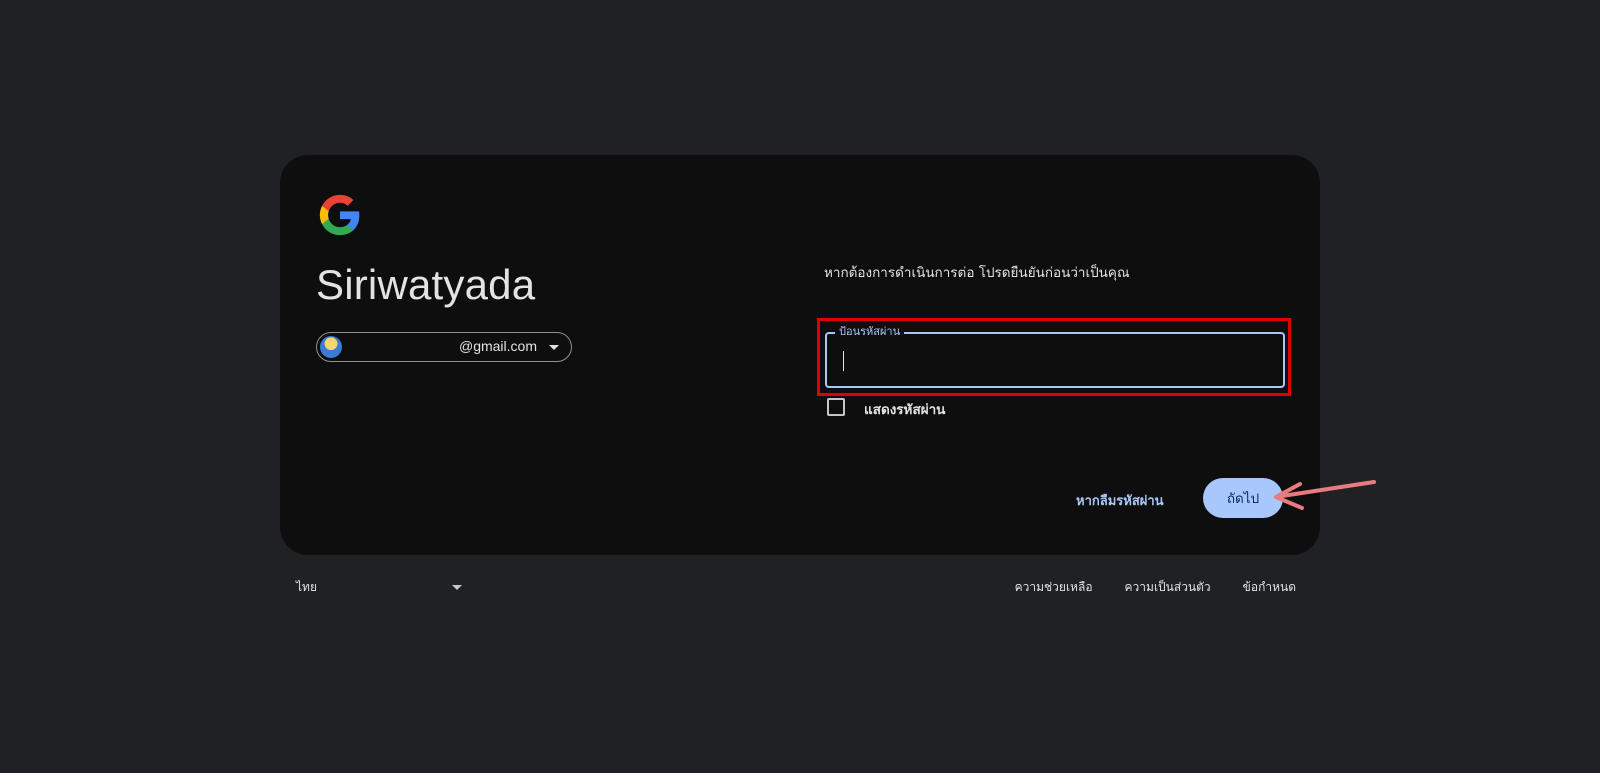 The width and height of the screenshot is (1600, 773). What do you see at coordinates (870, 332) in the screenshot?
I see `password-label: ป้อนรหัสผ่าน` at bounding box center [870, 332].